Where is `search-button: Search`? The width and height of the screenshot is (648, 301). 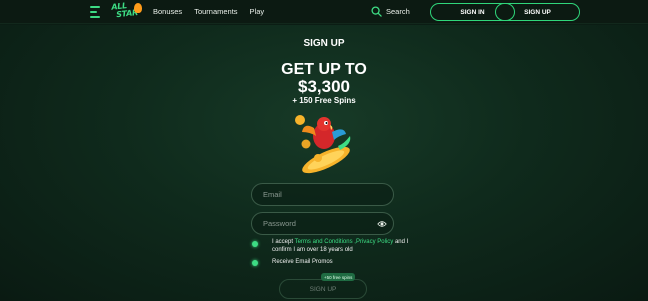 search-button: Search is located at coordinates (390, 11).